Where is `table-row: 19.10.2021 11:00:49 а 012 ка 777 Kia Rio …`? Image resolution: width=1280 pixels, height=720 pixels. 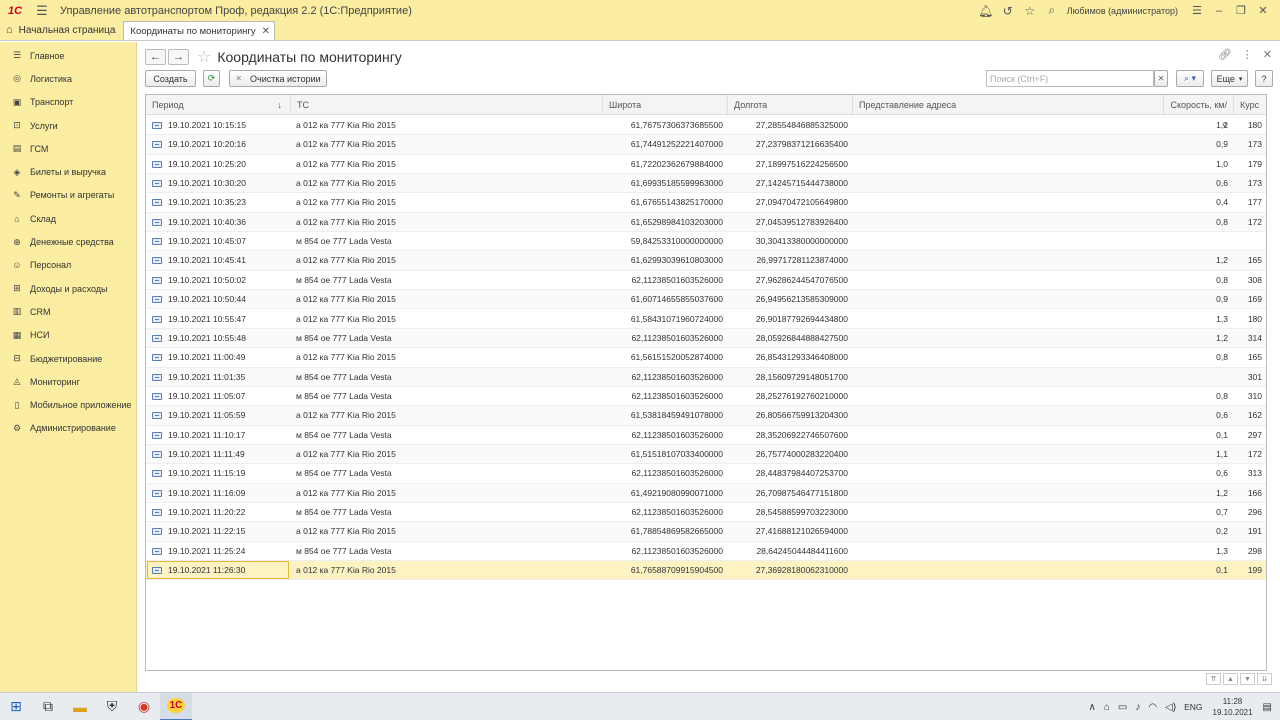 table-row: 19.10.2021 11:00:49 а 012 ка 777 Kia Rio … is located at coordinates (706, 358).